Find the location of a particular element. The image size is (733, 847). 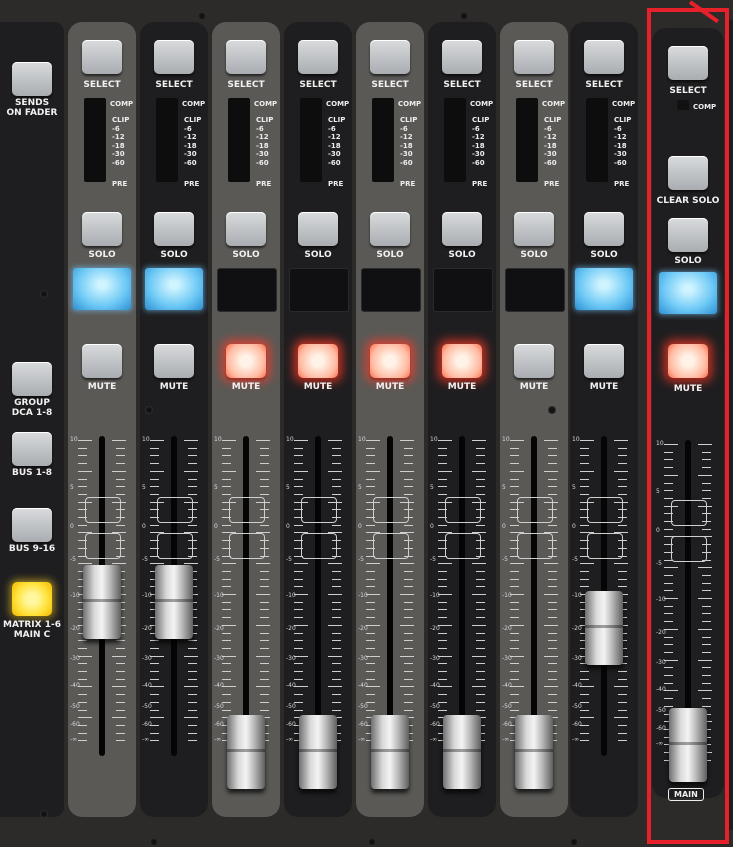

solo-label-3: SOLO is located at coordinates (246, 255).